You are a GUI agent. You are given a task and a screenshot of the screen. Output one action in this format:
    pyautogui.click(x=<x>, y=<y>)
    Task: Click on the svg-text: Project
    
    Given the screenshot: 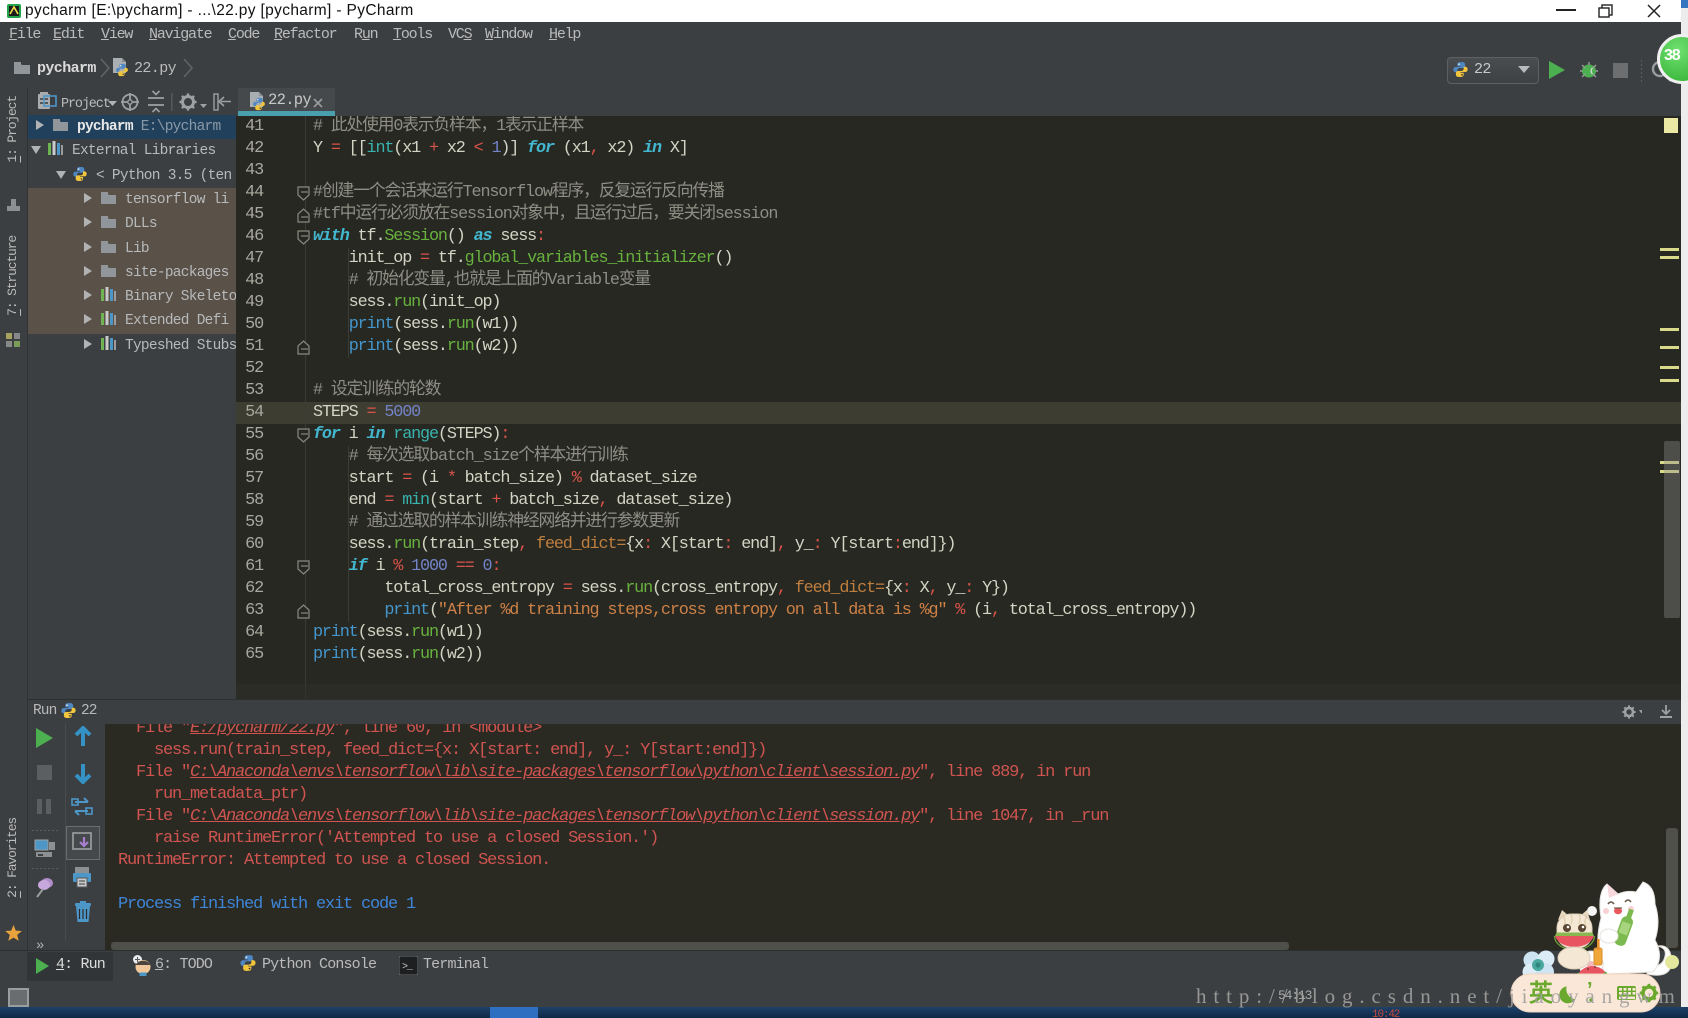 What is the action you would take?
    pyautogui.click(x=85, y=104)
    